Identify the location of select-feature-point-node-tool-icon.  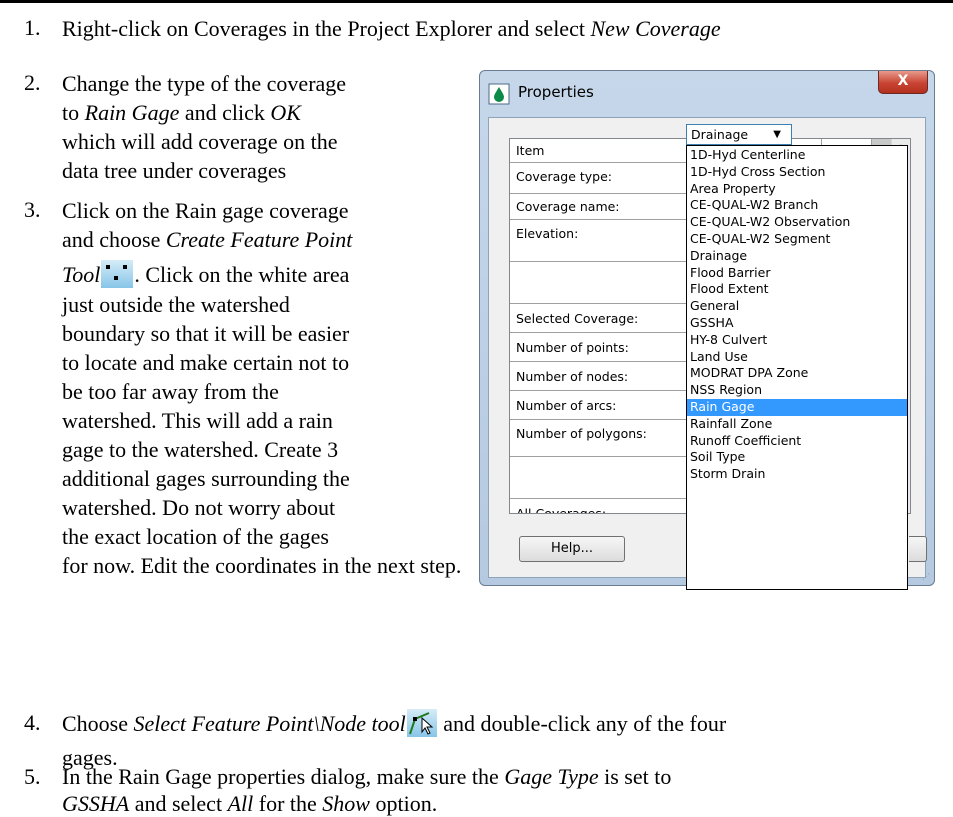
(421, 726).